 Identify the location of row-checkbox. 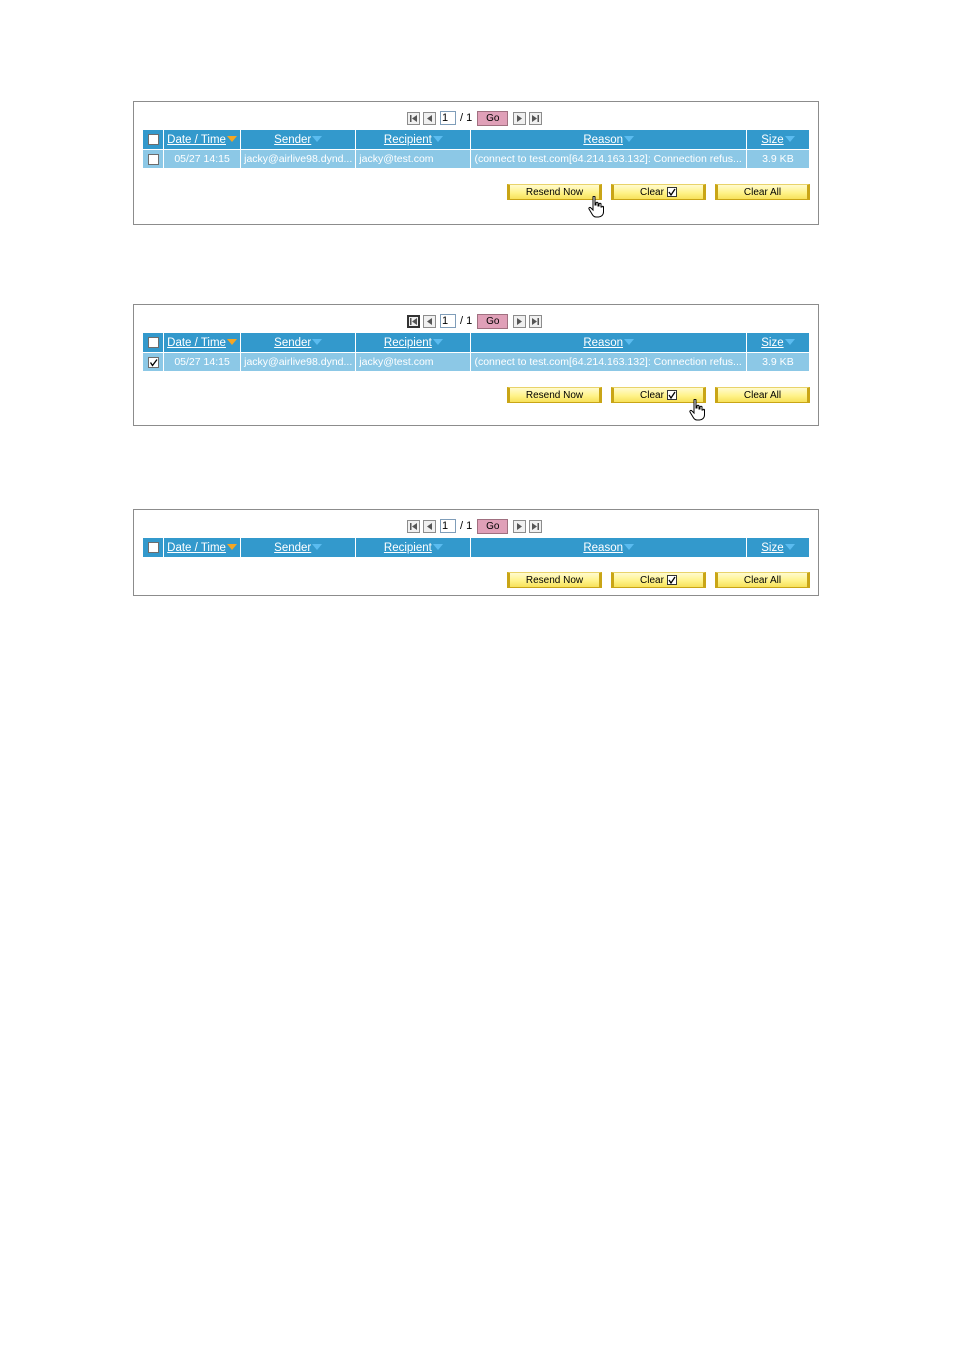
(153, 159).